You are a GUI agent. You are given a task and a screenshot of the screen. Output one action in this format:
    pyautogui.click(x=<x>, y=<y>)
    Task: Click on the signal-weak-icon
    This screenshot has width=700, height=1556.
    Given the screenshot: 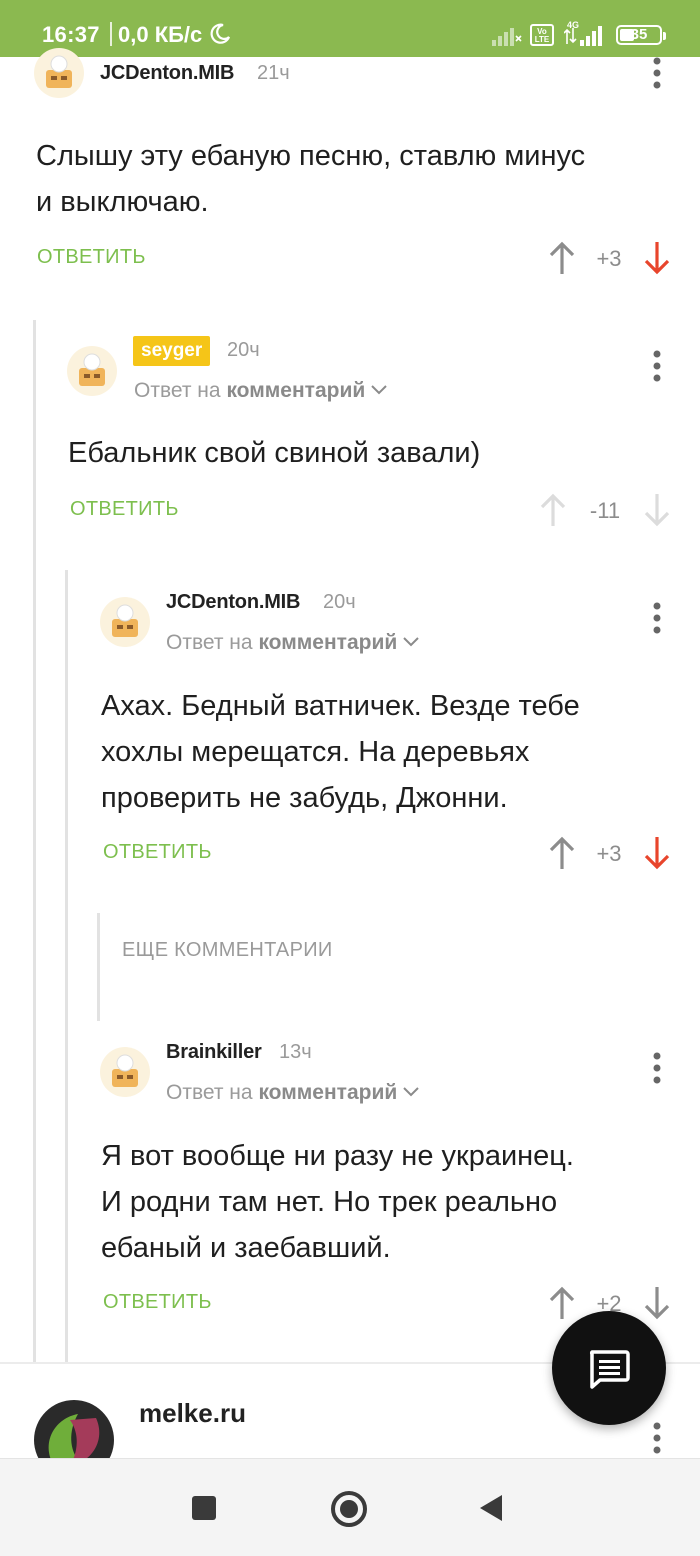 What is the action you would take?
    pyautogui.click(x=507, y=37)
    